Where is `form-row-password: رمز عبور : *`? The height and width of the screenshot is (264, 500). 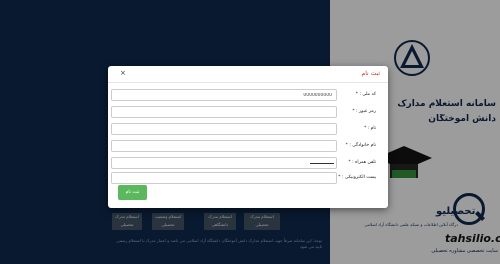
form-row-password: رمز عبور : * is located at coordinates (248, 112).